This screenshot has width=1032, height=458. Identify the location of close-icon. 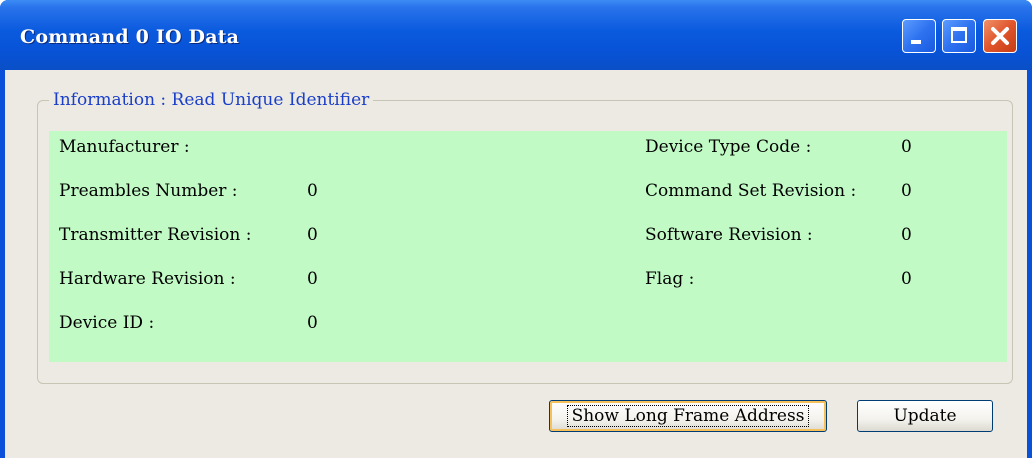
(1000, 36).